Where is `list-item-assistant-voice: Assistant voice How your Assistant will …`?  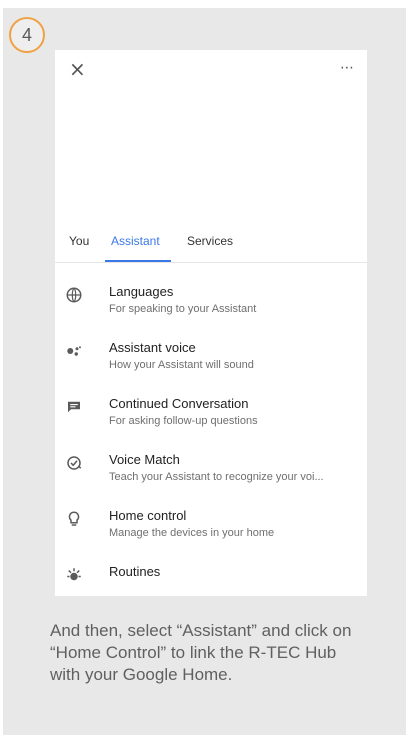 list-item-assistant-voice: Assistant voice How your Assistant will … is located at coordinates (211, 356).